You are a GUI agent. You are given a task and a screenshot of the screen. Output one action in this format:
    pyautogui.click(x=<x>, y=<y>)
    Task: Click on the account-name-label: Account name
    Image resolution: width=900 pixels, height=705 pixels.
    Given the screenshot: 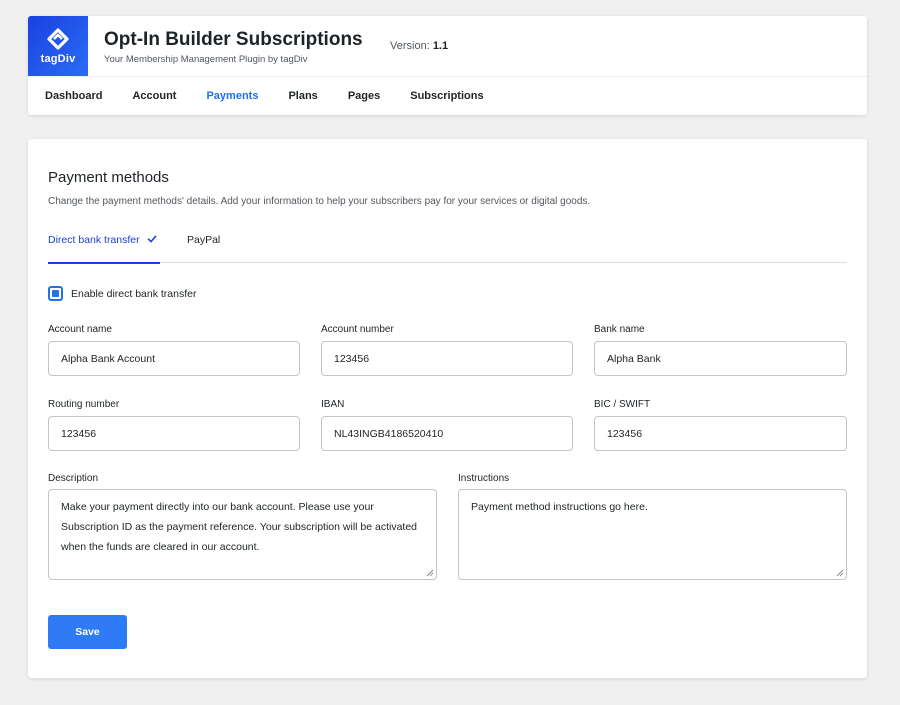 What is the action you would take?
    pyautogui.click(x=80, y=329)
    